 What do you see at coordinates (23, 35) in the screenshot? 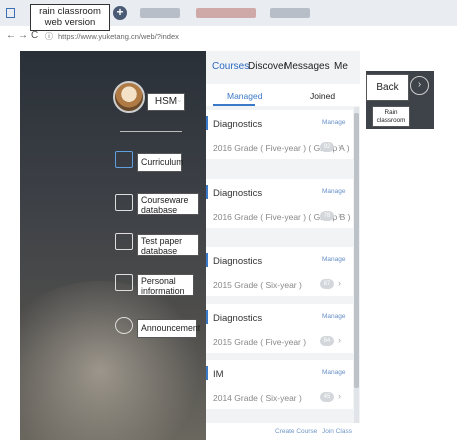
I see `forward-arrow-icon: →` at bounding box center [23, 35].